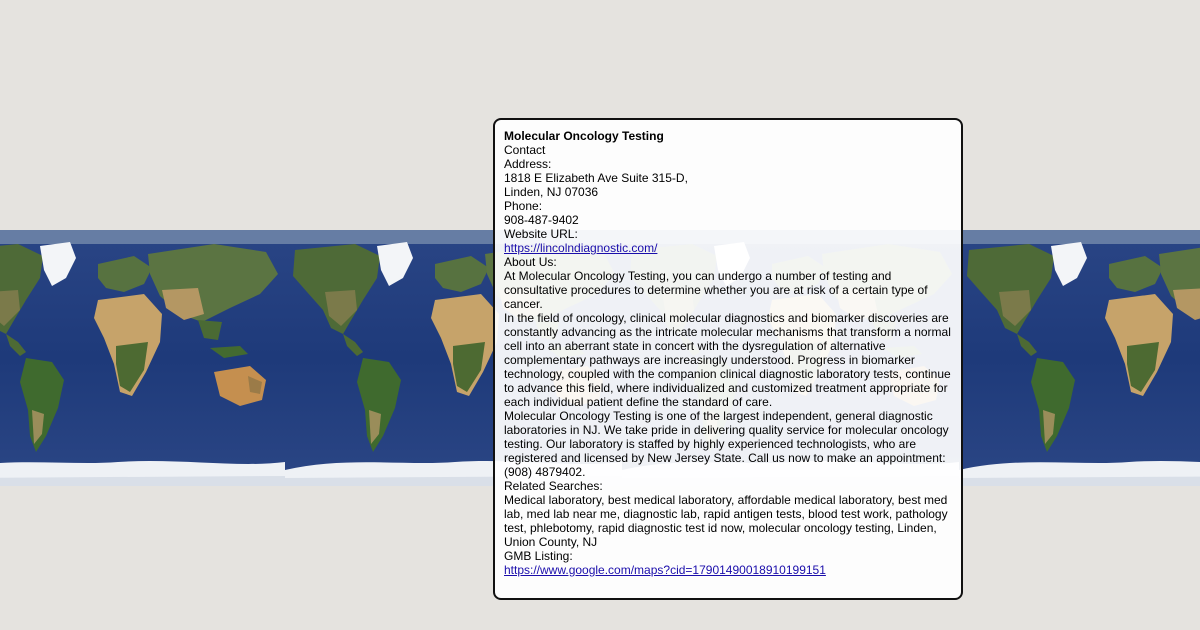 The image size is (1200, 630). I want to click on gmb-label: GMB Listing:, so click(538, 556).